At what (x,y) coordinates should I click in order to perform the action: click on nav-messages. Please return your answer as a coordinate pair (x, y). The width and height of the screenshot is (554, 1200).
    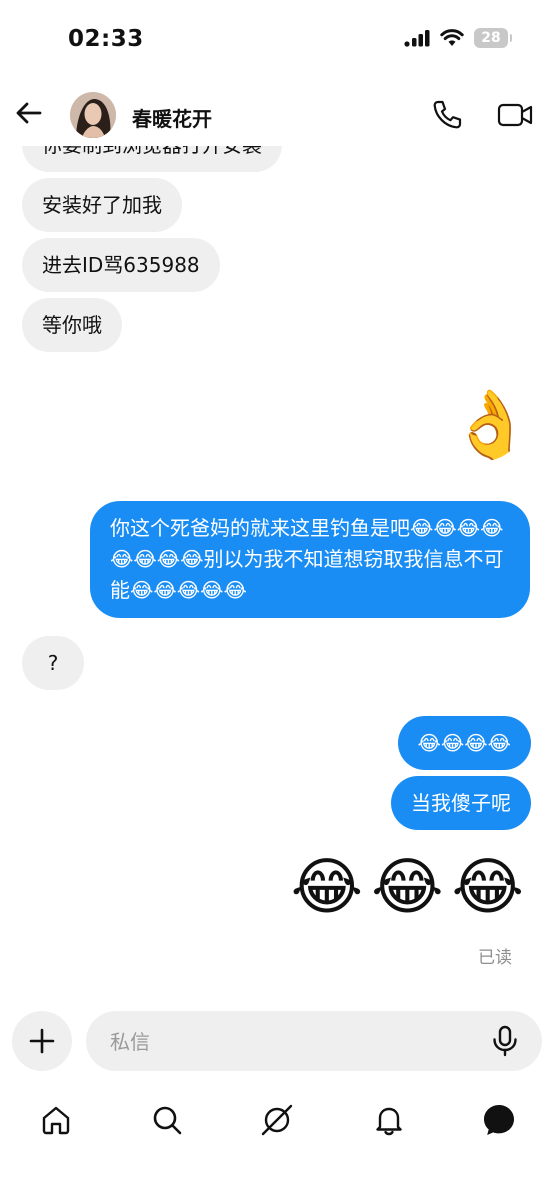
    Looking at the image, I should click on (499, 1120).